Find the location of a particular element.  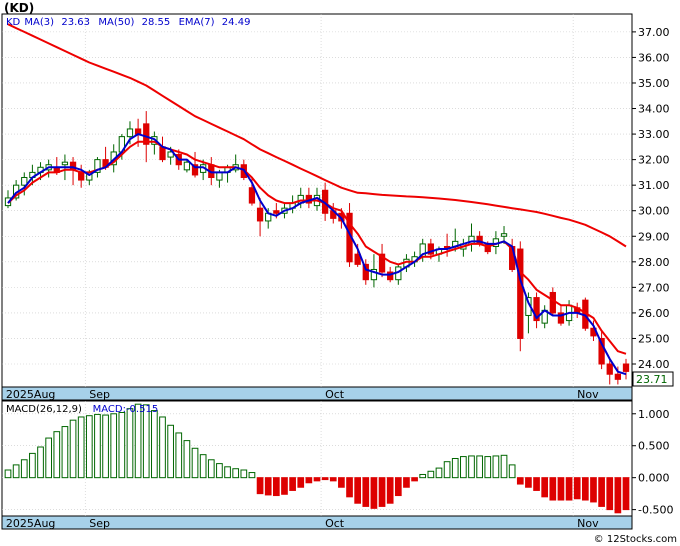

x-label-price: Sep is located at coordinates (99, 394).